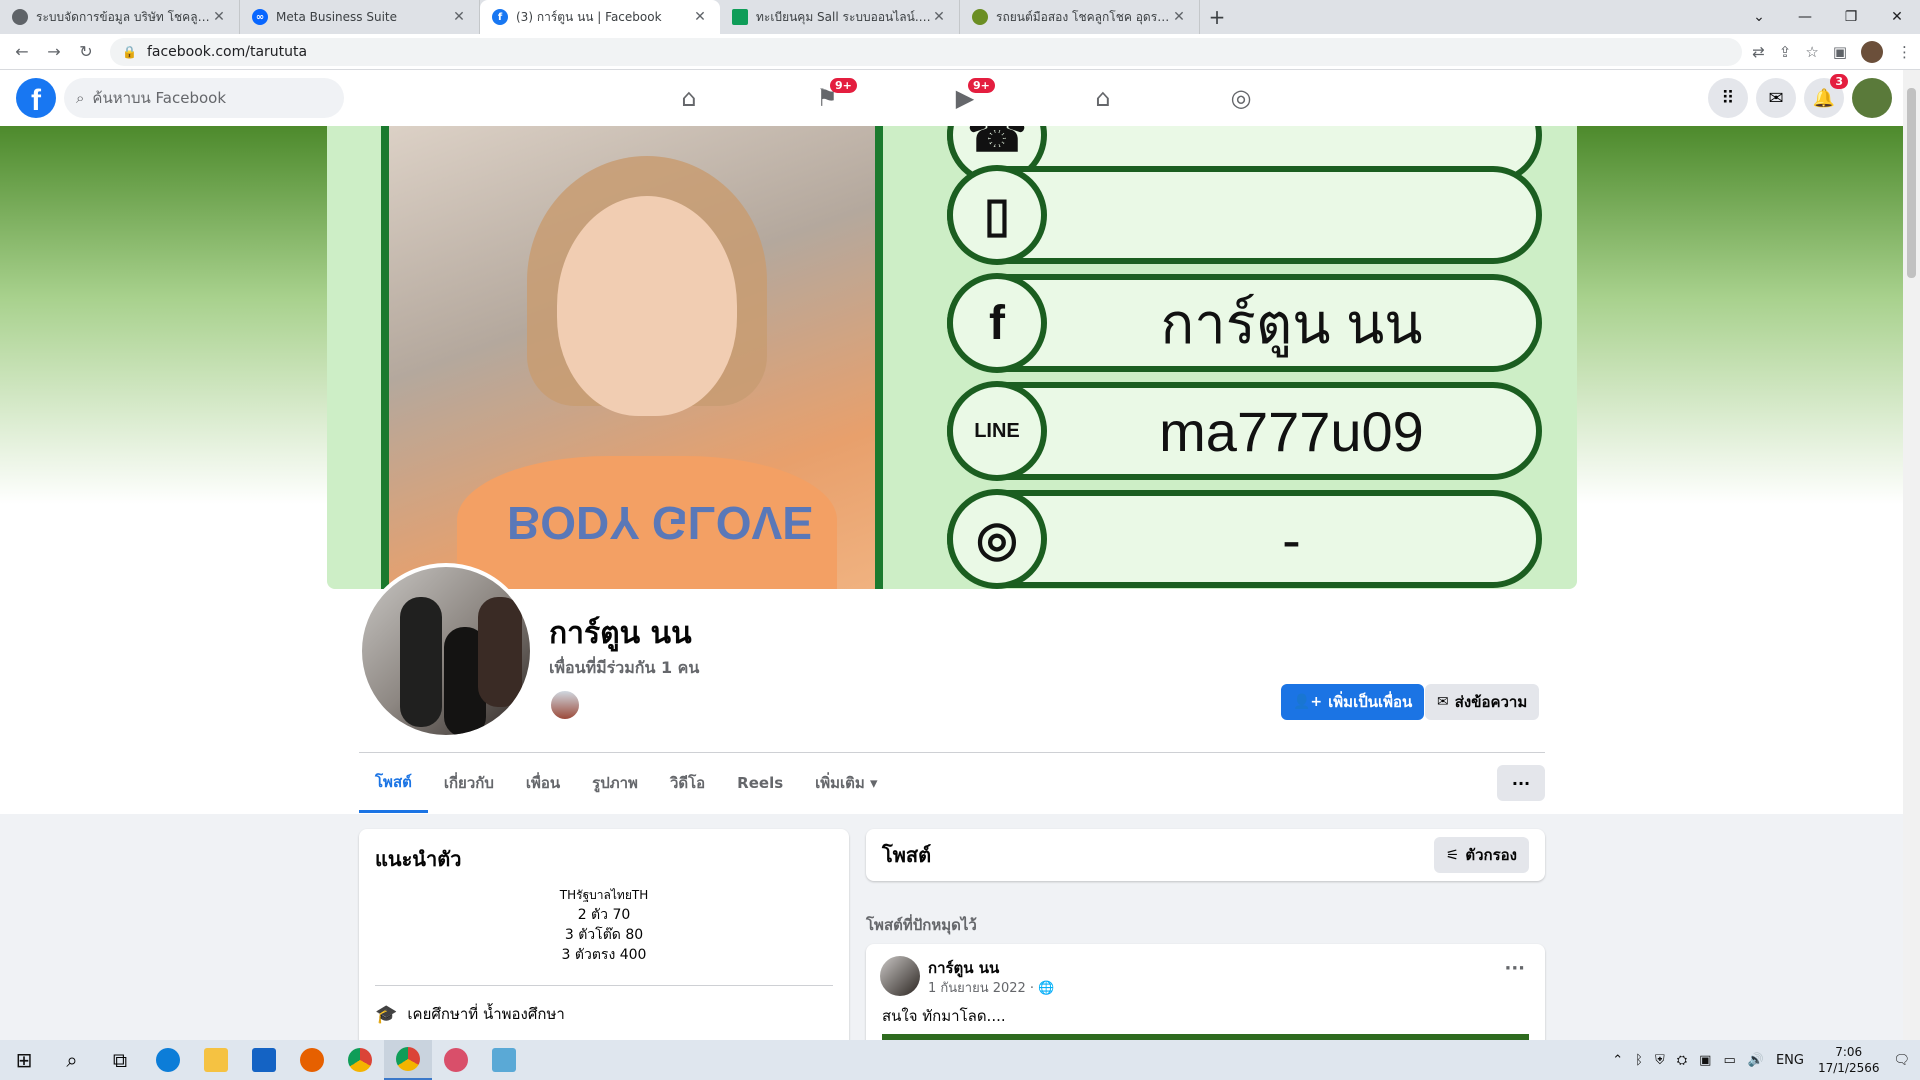  What do you see at coordinates (1682, 1060) in the screenshot?
I see `tray-app-icon: ⛭` at bounding box center [1682, 1060].